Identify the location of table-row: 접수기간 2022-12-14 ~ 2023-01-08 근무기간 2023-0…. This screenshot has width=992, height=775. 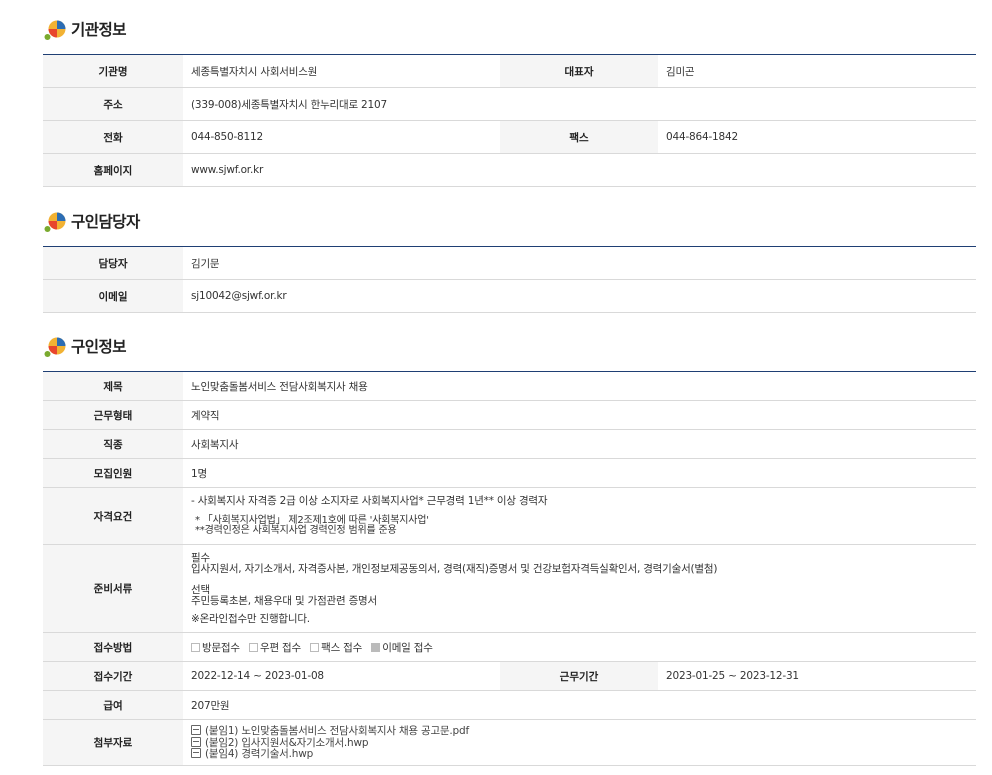
(509, 676).